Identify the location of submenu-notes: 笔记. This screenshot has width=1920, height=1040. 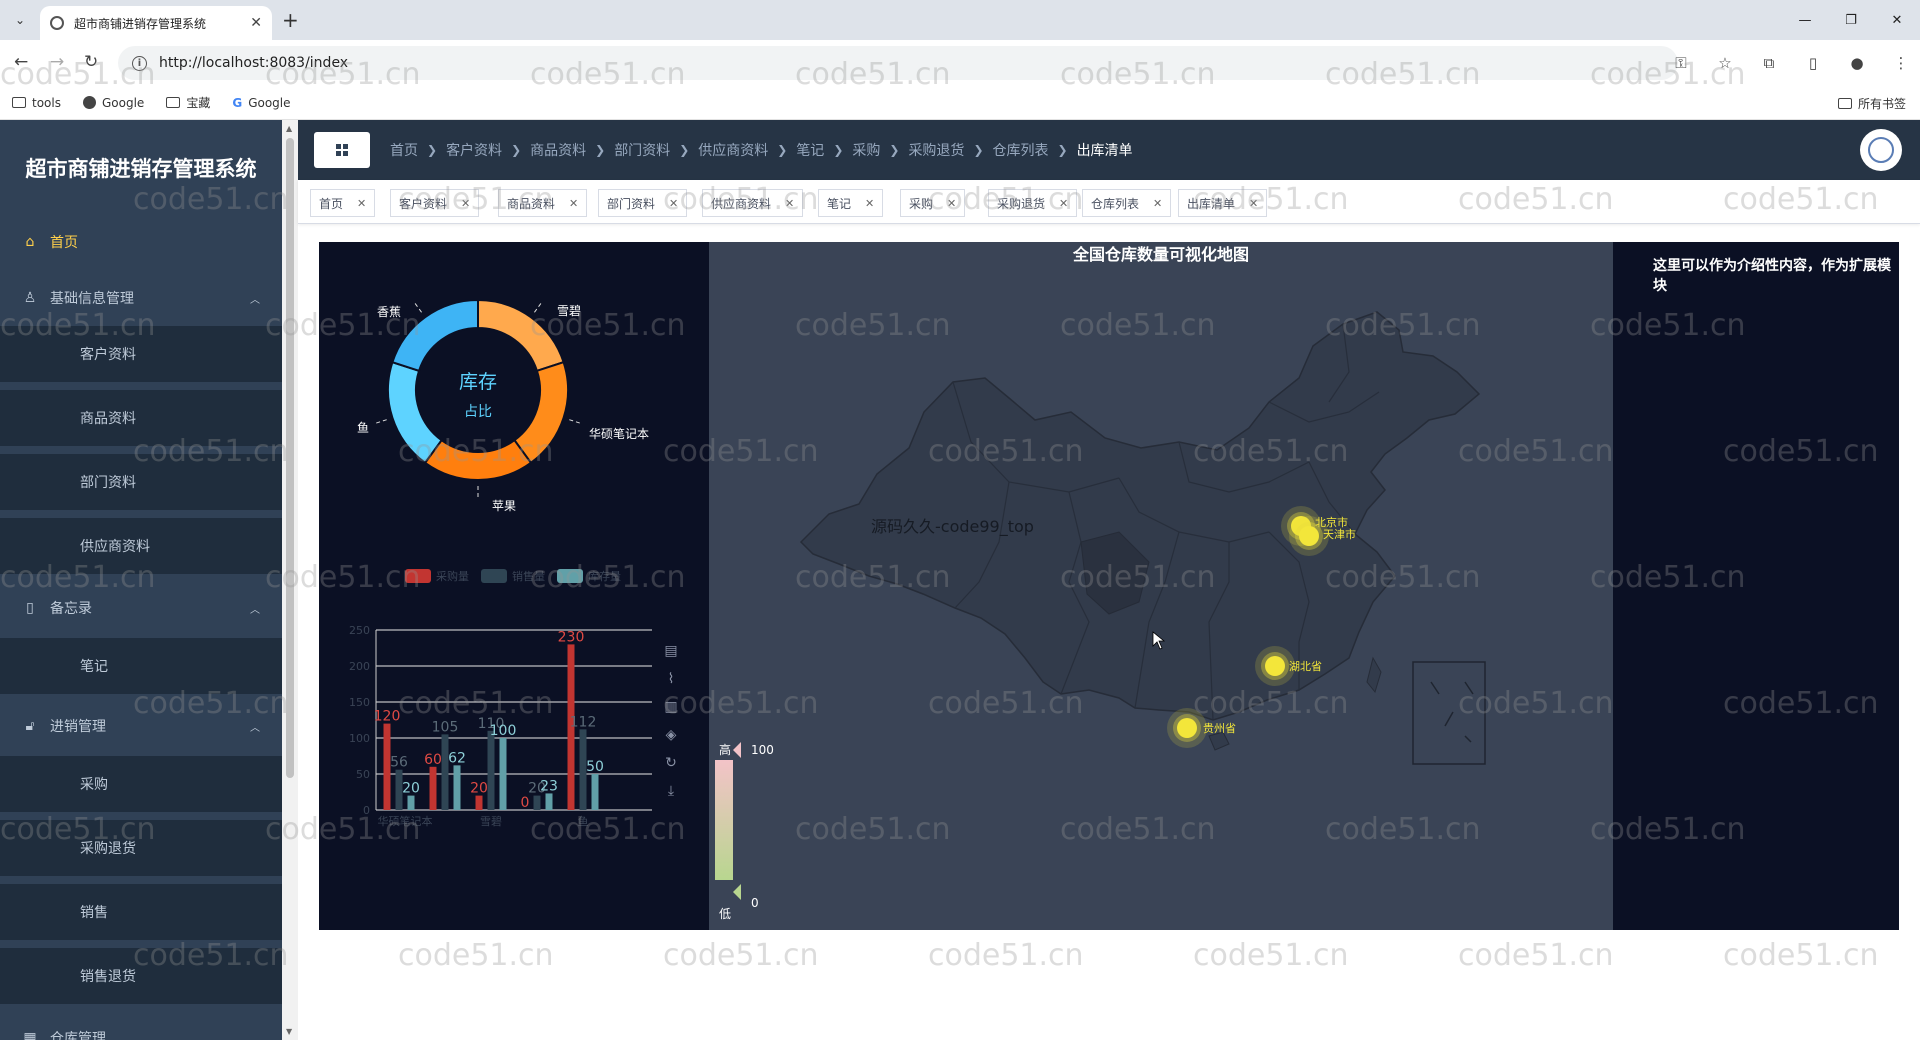
(141, 666).